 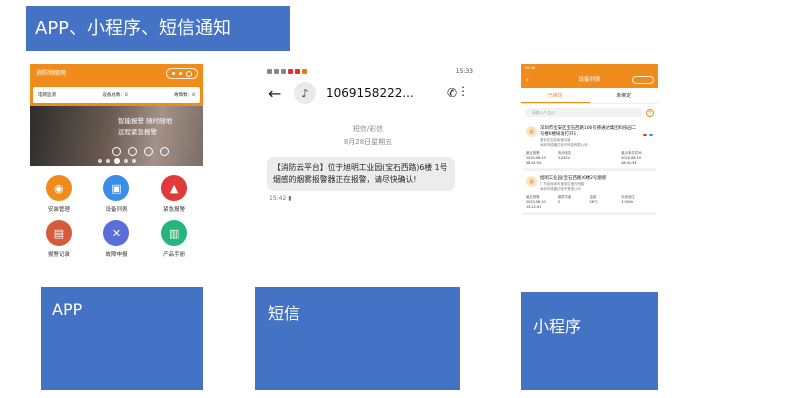 What do you see at coordinates (558, 202) in the screenshot?
I see `data-value: 0` at bounding box center [558, 202].